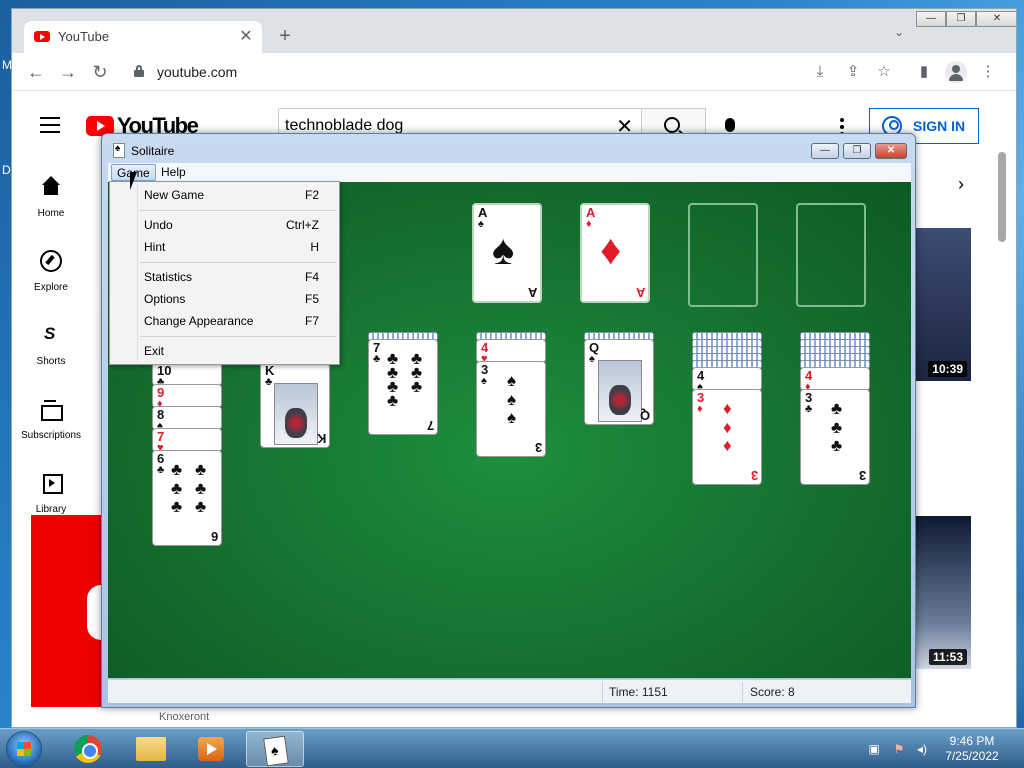 This screenshot has height=768, width=1024. Describe the element at coordinates (961, 184) in the screenshot. I see `chips-next-arrow-icon: ›` at that location.